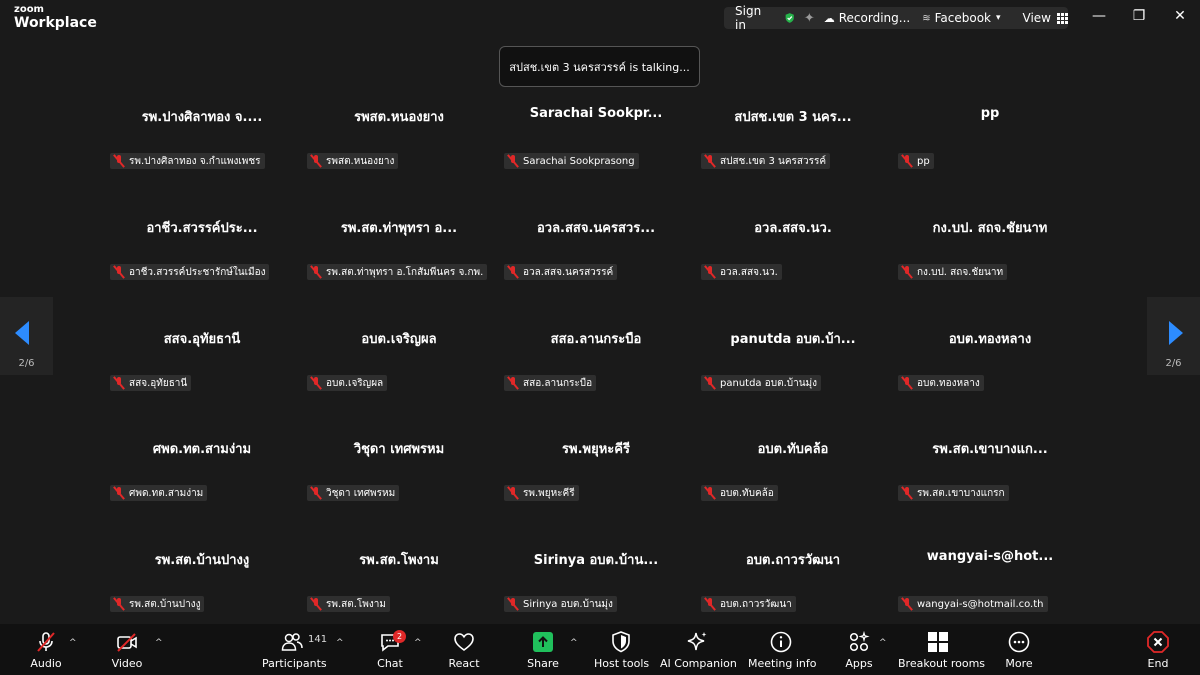 This screenshot has height=675, width=1200. I want to click on participant-display-name: วิชุดา เทศพรหม, so click(399, 449).